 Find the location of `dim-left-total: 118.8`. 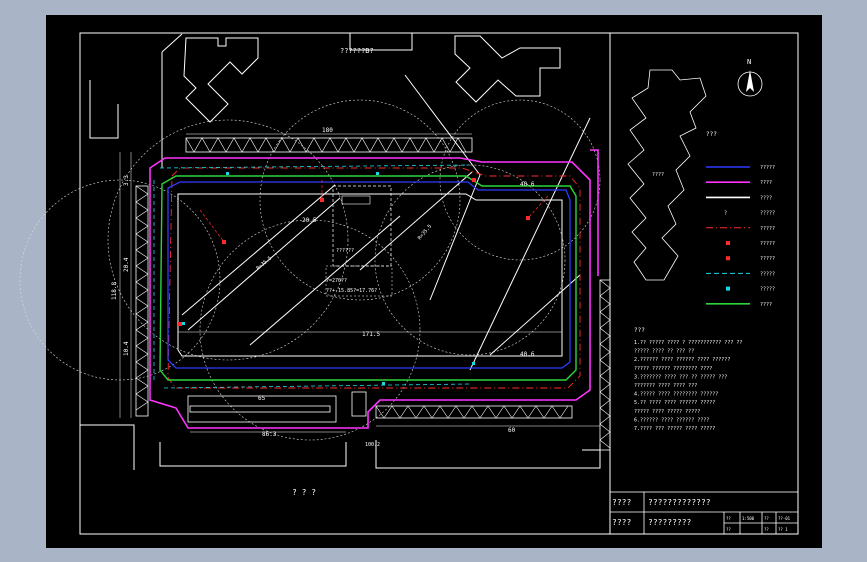

dim-left-total: 118.8 is located at coordinates (114, 291).